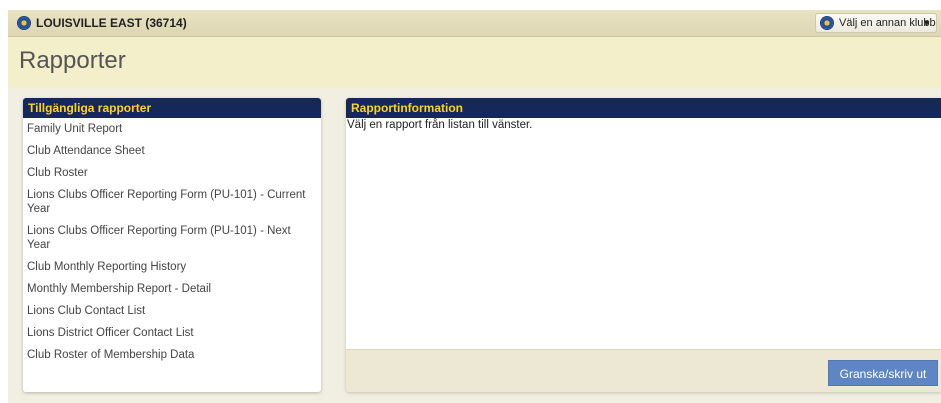 The height and width of the screenshot is (403, 941). Describe the element at coordinates (172, 173) in the screenshot. I see `report-item-club-roster: Club Roster` at that location.